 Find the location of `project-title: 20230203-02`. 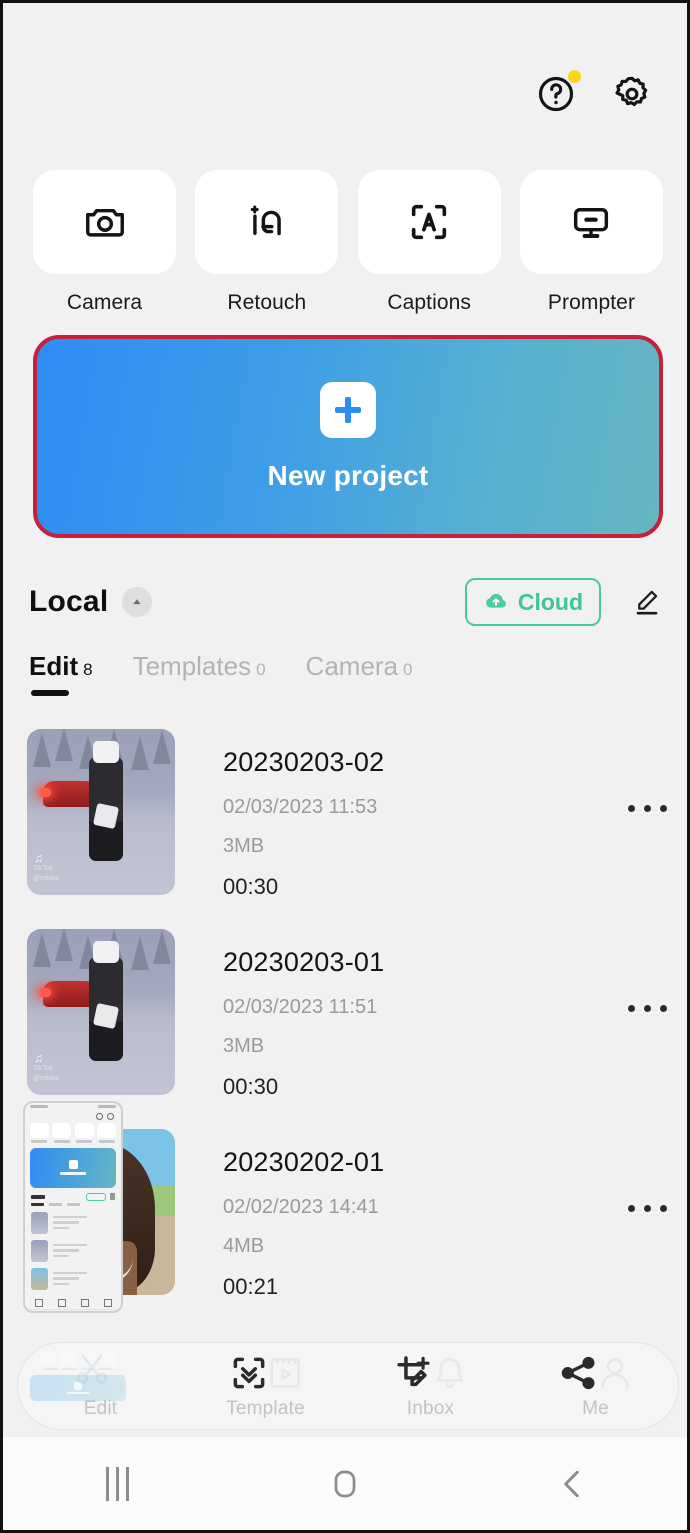

project-title: 20230203-02 is located at coordinates (304, 762).